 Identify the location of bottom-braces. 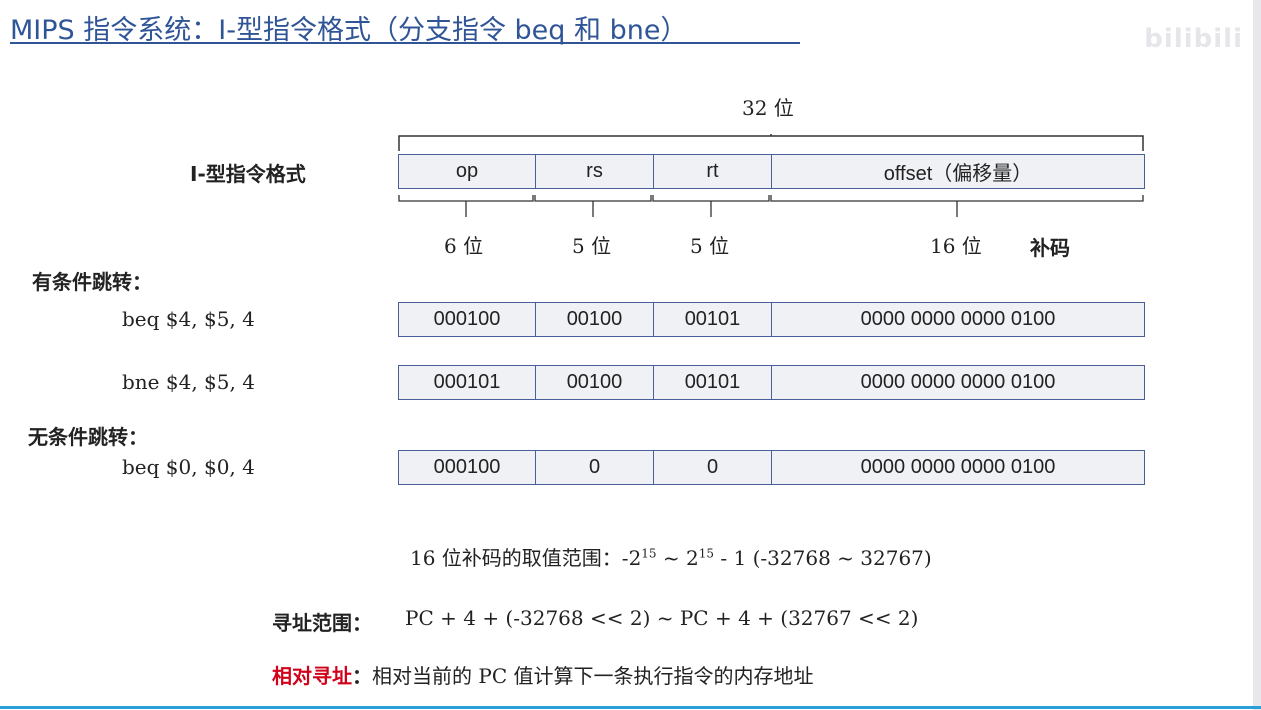
(771, 206).